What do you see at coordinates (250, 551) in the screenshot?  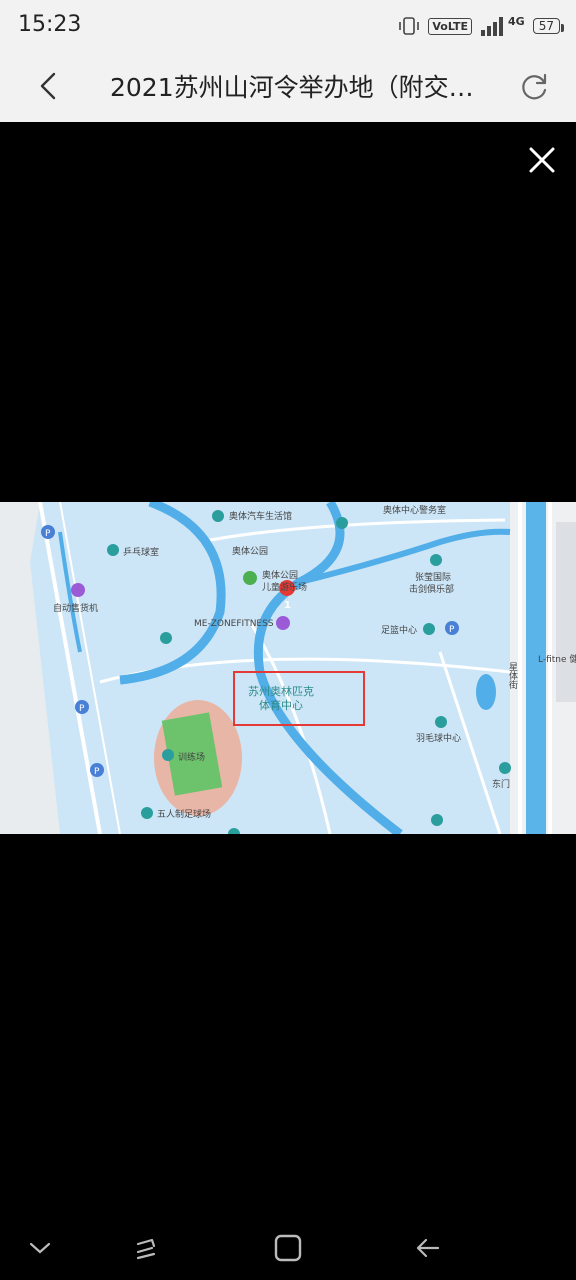 I see `label-park: 奥体公园` at bounding box center [250, 551].